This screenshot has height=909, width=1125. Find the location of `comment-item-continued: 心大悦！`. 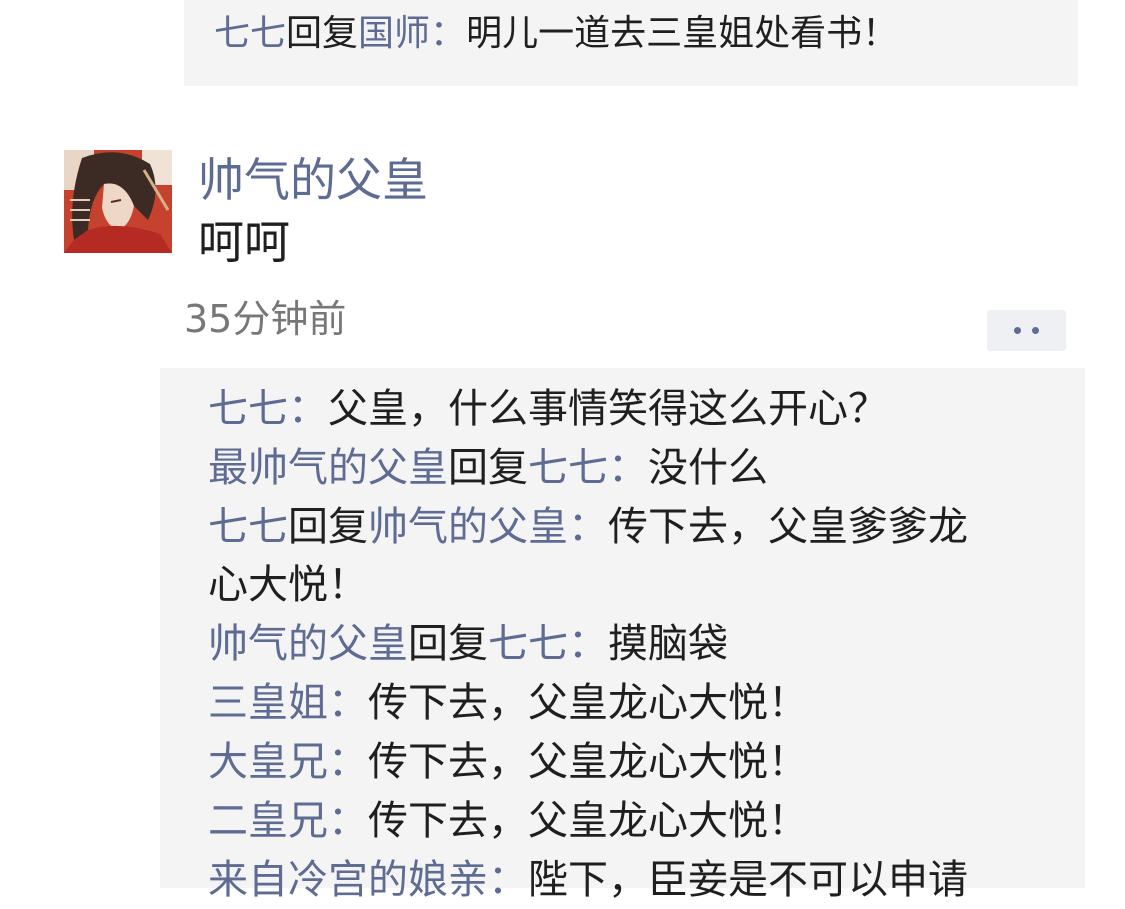

comment-item-continued: 心大悦！ is located at coordinates (288, 585).